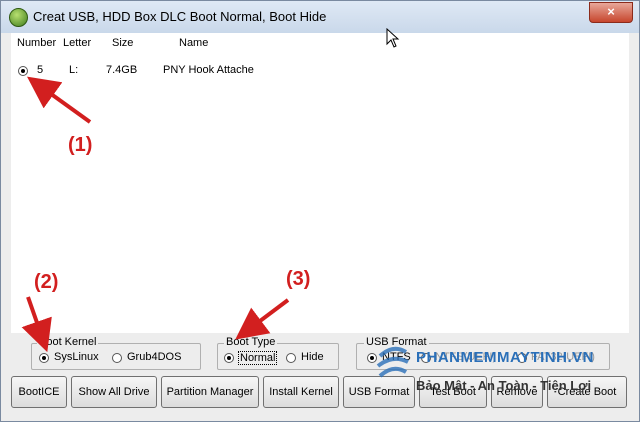  Describe the element at coordinates (210, 392) in the screenshot. I see `partition-manager-button: Partition Manager` at that location.